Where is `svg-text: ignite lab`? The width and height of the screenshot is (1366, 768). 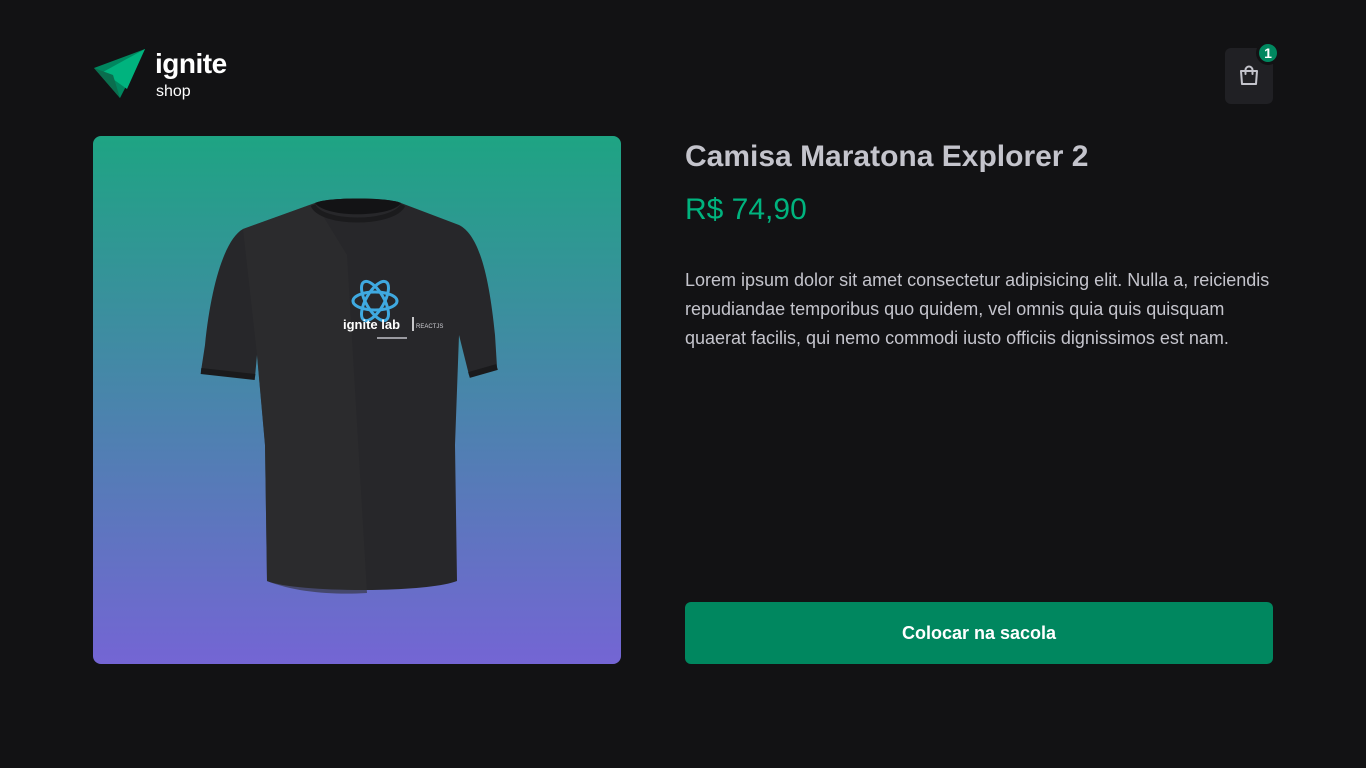
svg-text: ignite lab is located at coordinates (371, 324).